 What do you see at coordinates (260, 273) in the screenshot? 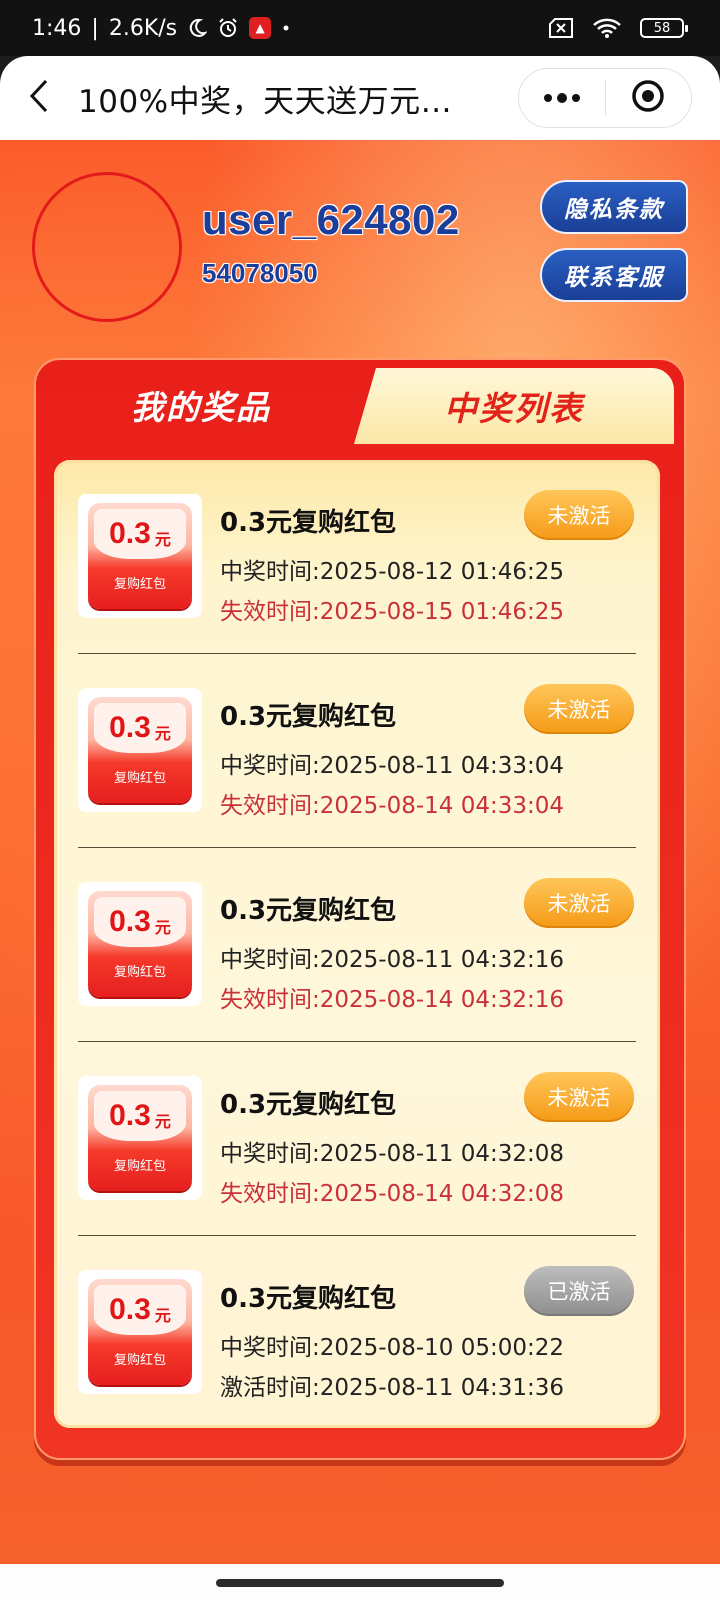
I see `user-id: 54078050` at bounding box center [260, 273].